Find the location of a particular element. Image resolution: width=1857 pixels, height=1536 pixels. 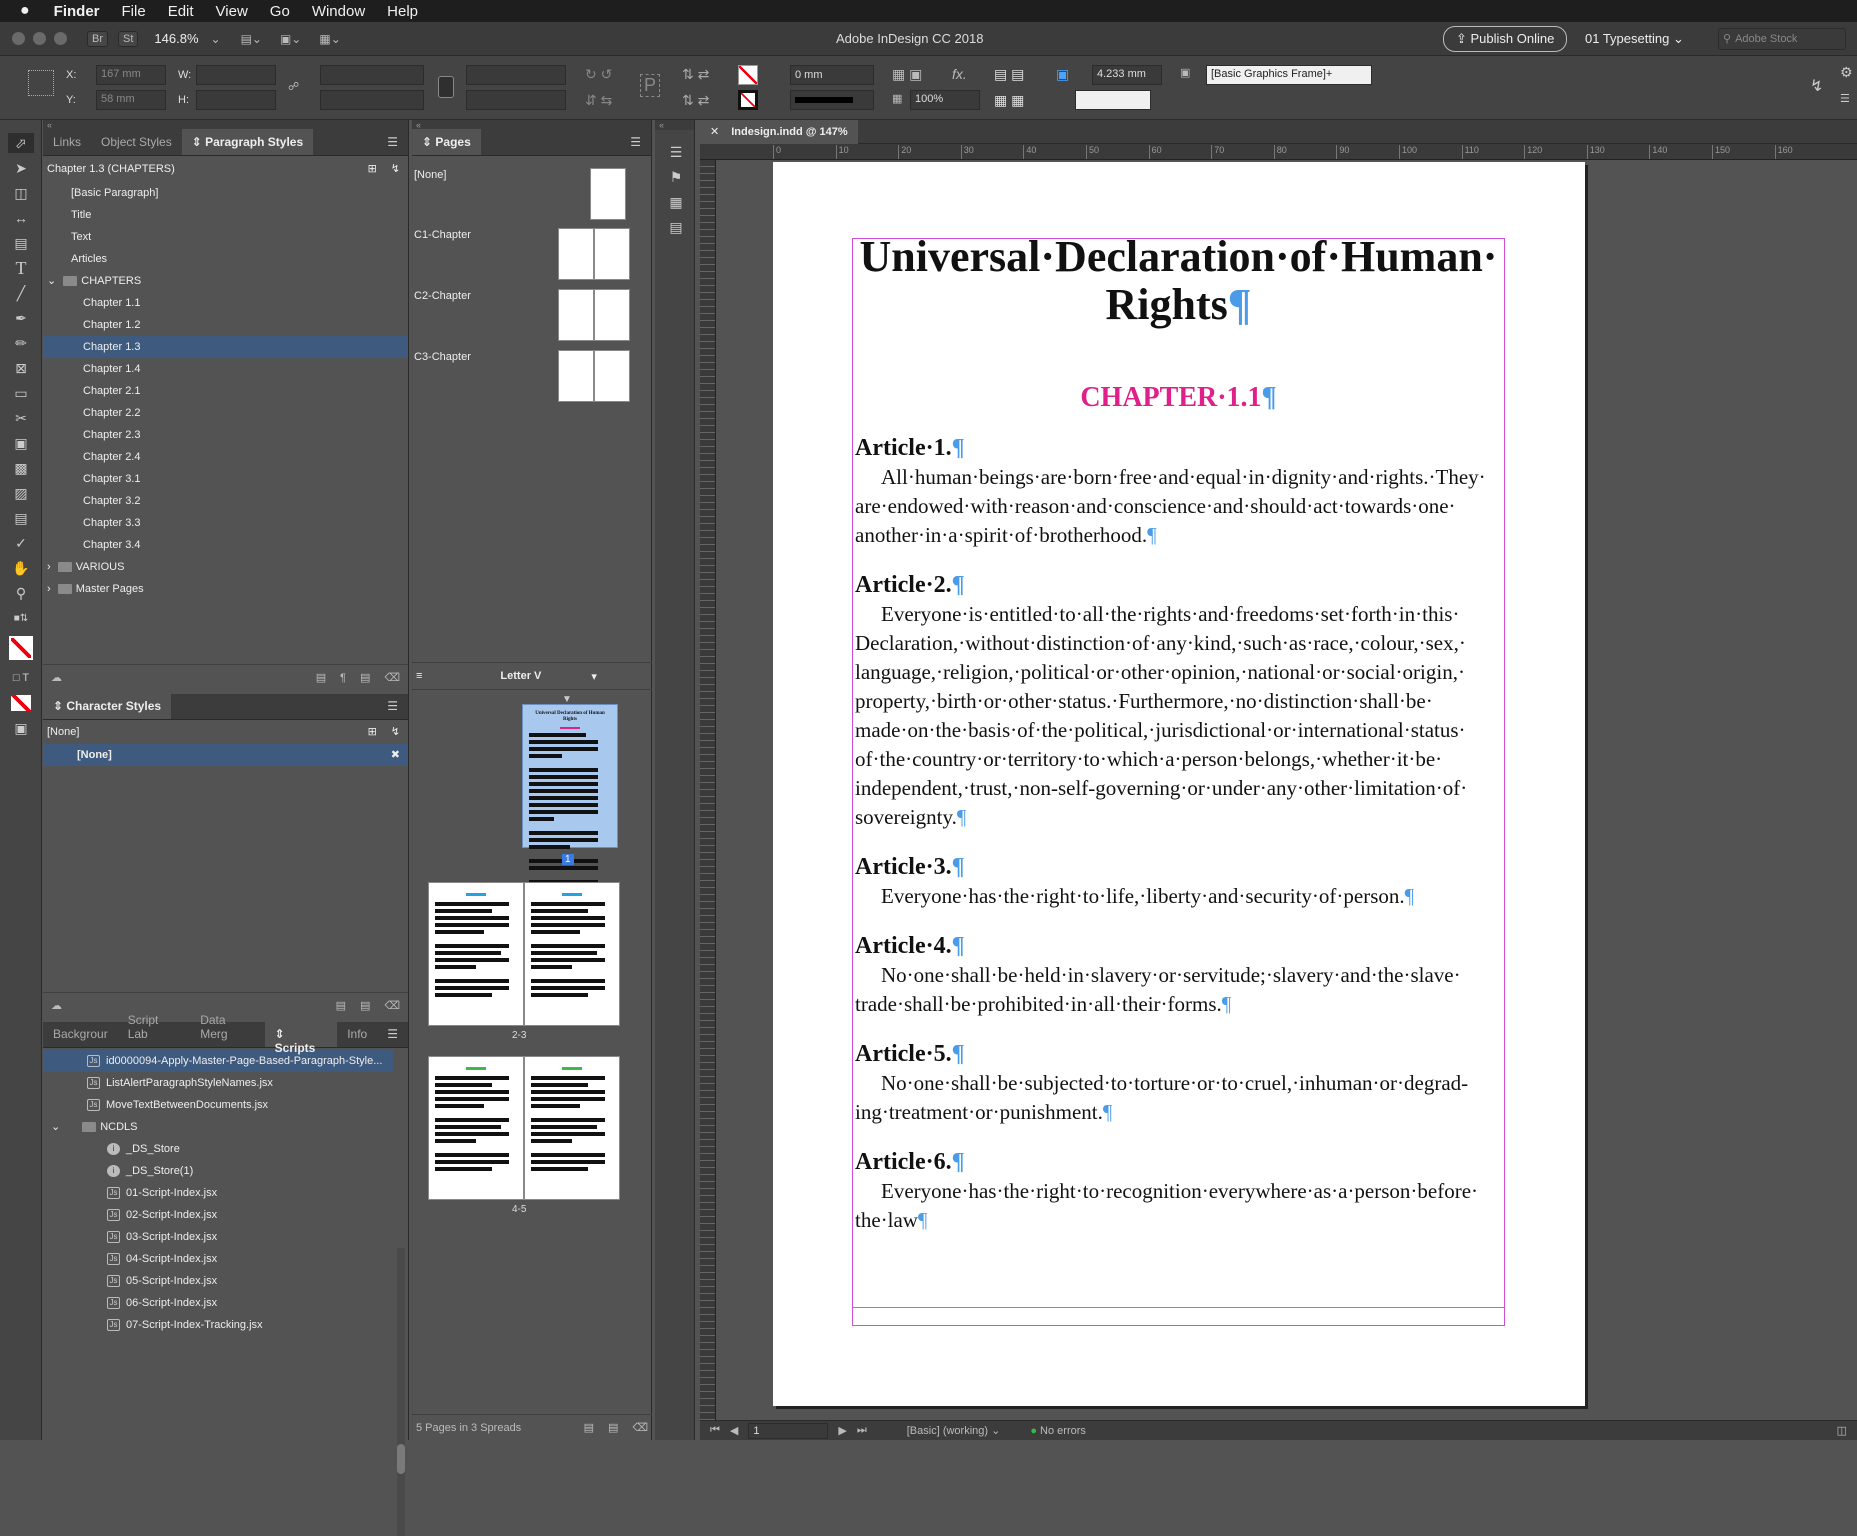

select-content-icon: ⇅ ⇄ is located at coordinates (695, 100).